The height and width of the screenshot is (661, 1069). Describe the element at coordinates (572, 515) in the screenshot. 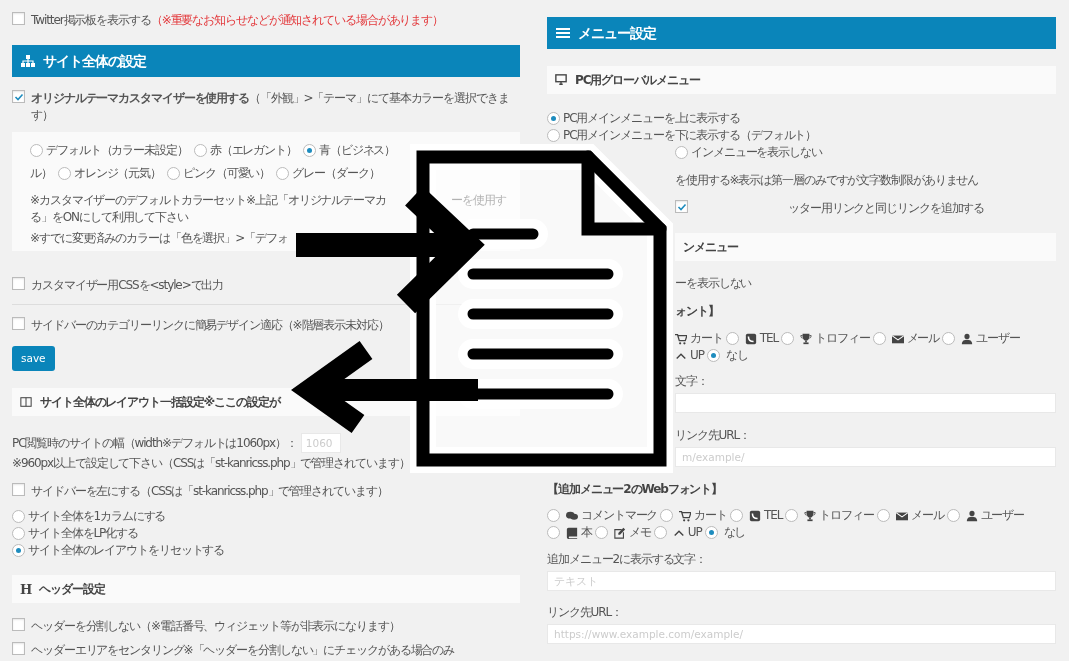

I see `speech-bubbles-icon` at that location.